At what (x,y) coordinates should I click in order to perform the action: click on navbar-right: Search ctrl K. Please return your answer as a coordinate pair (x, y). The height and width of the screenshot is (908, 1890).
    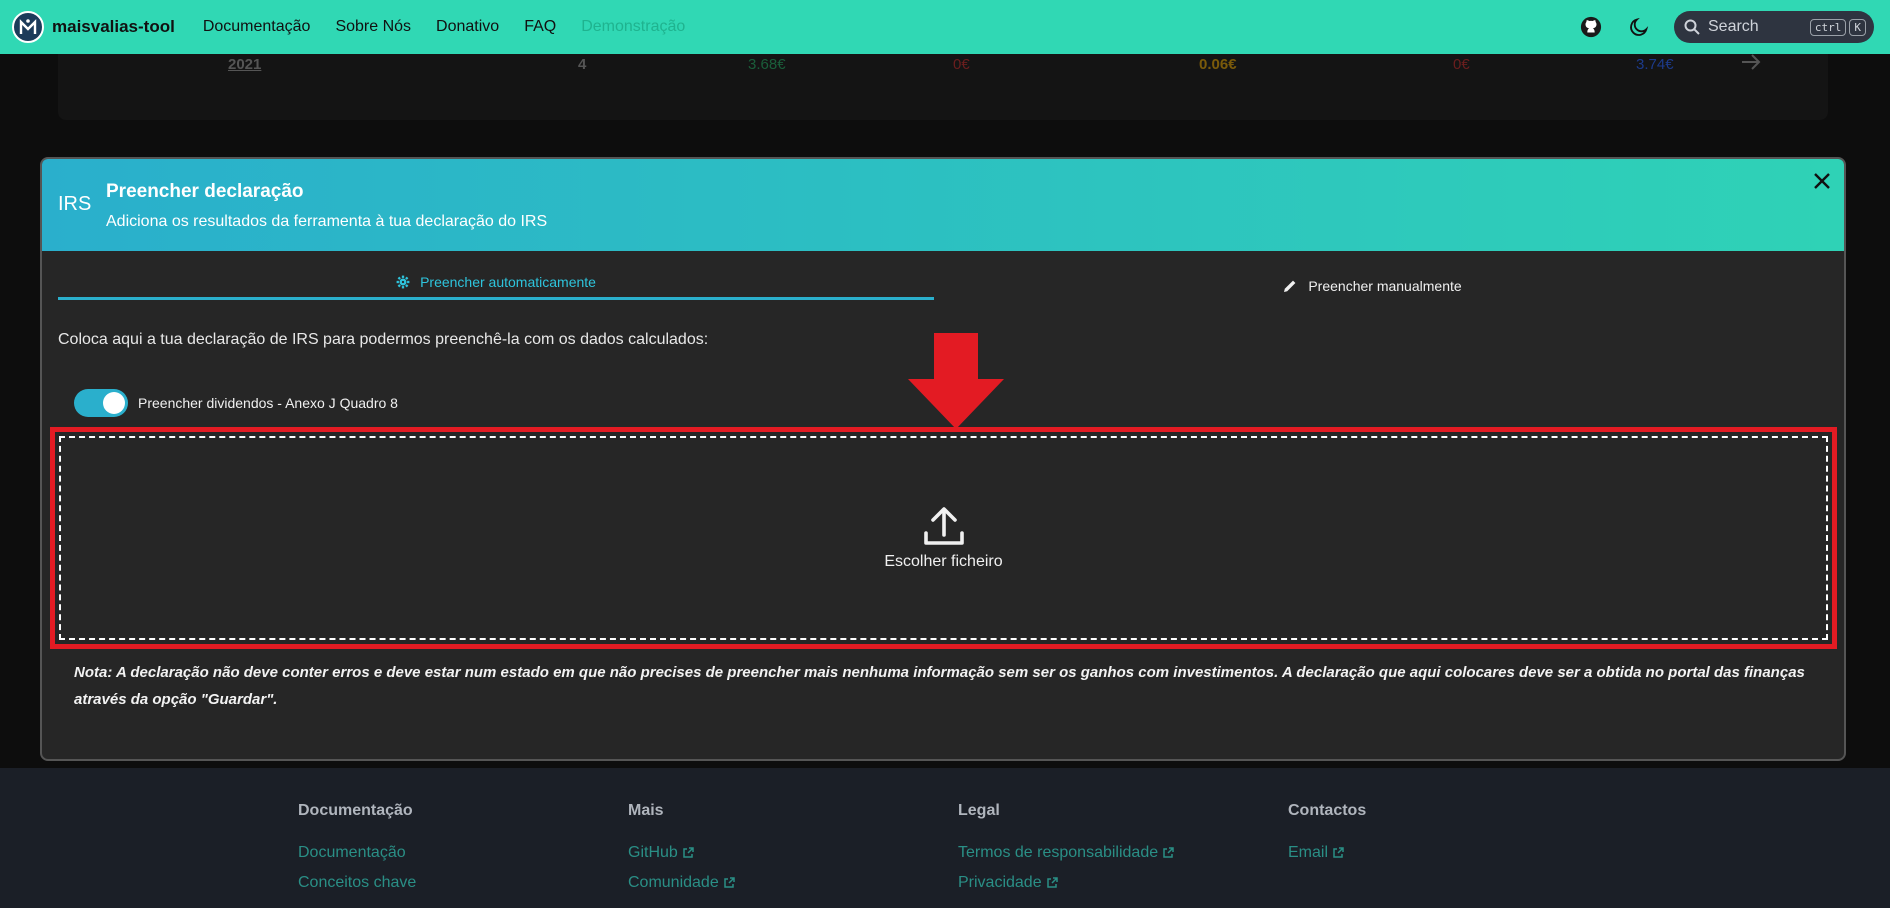
    Looking at the image, I should click on (1728, 27).